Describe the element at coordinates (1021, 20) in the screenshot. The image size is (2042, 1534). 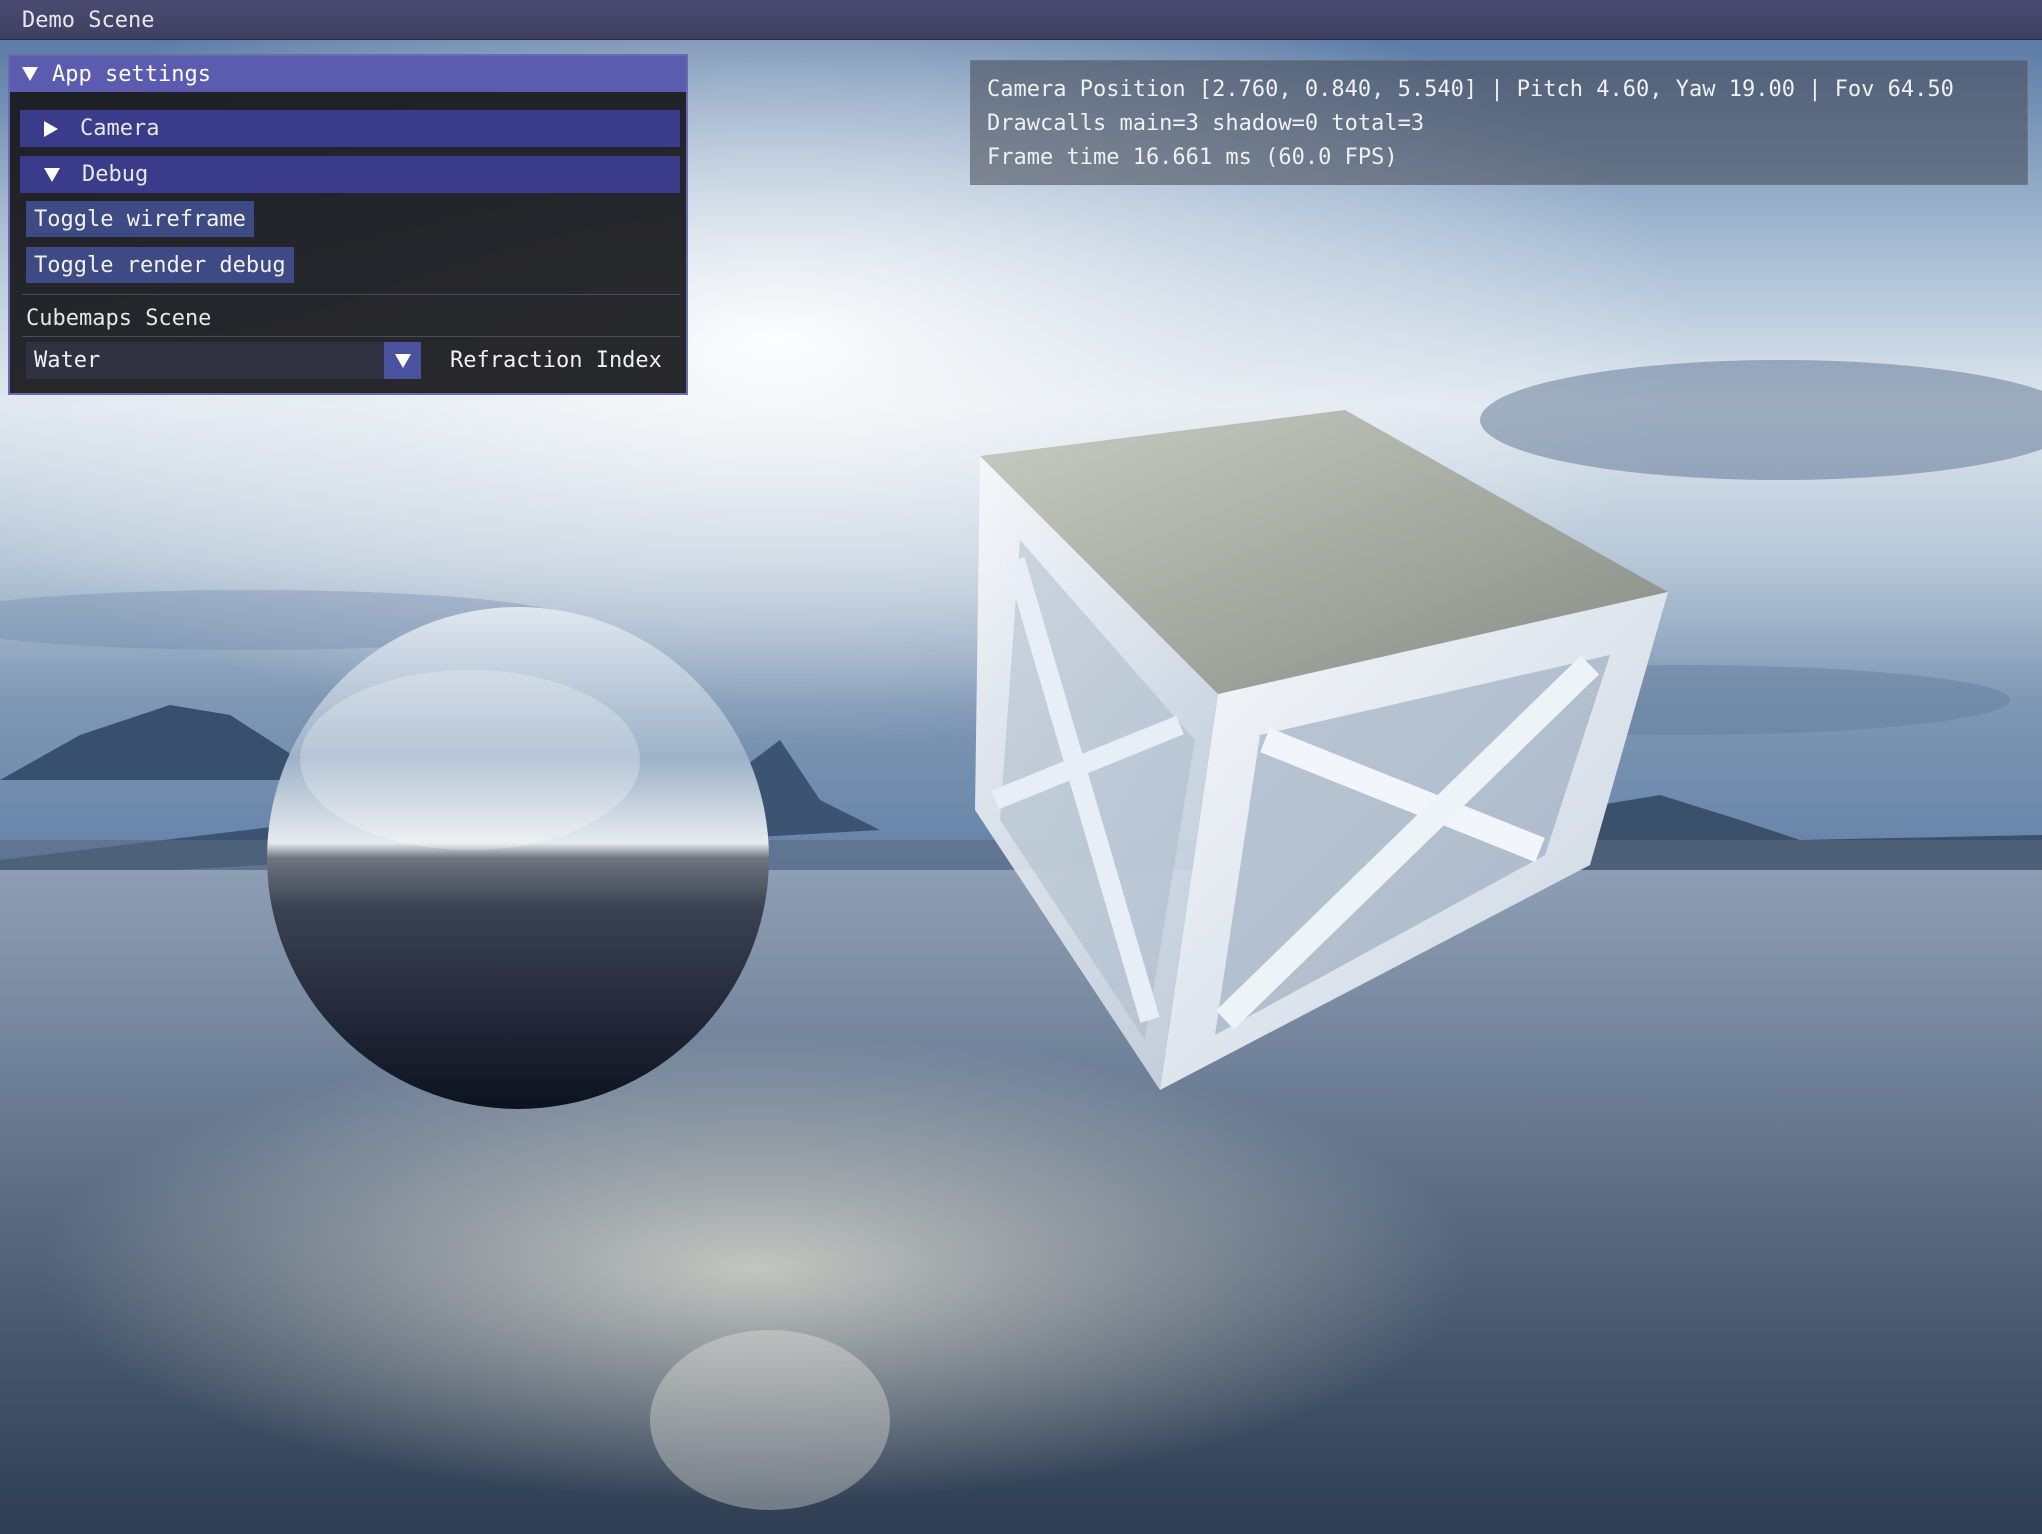
I see `window-title-bar: Demo Scene` at that location.